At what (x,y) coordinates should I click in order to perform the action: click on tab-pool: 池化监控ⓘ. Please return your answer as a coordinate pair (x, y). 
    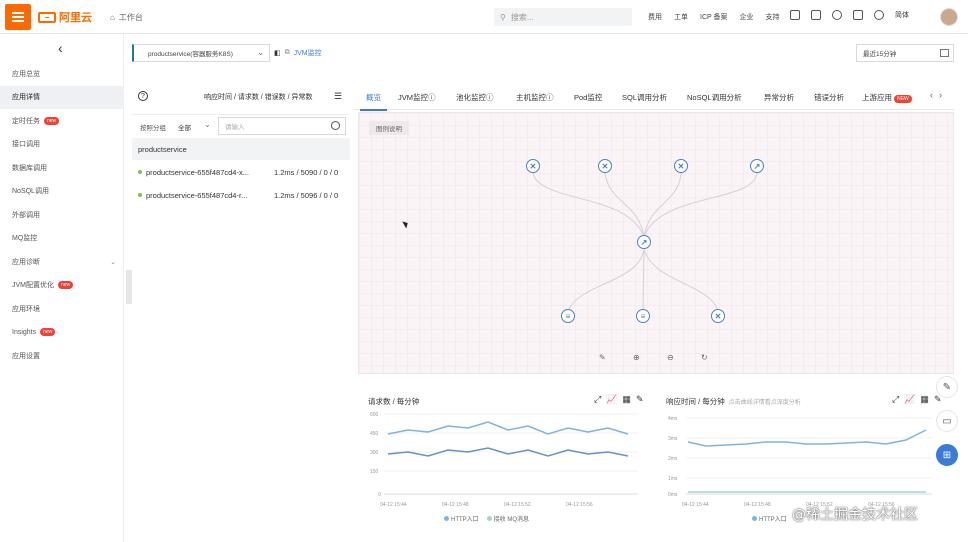
    Looking at the image, I should click on (475, 97).